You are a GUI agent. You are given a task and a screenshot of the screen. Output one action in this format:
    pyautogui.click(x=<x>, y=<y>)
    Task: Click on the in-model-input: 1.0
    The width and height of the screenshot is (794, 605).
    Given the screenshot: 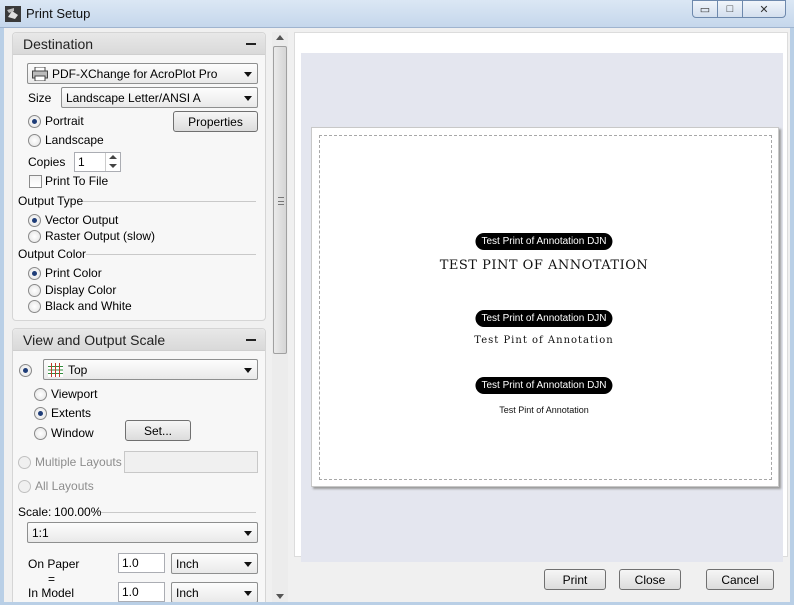 What is the action you would take?
    pyautogui.click(x=141, y=592)
    